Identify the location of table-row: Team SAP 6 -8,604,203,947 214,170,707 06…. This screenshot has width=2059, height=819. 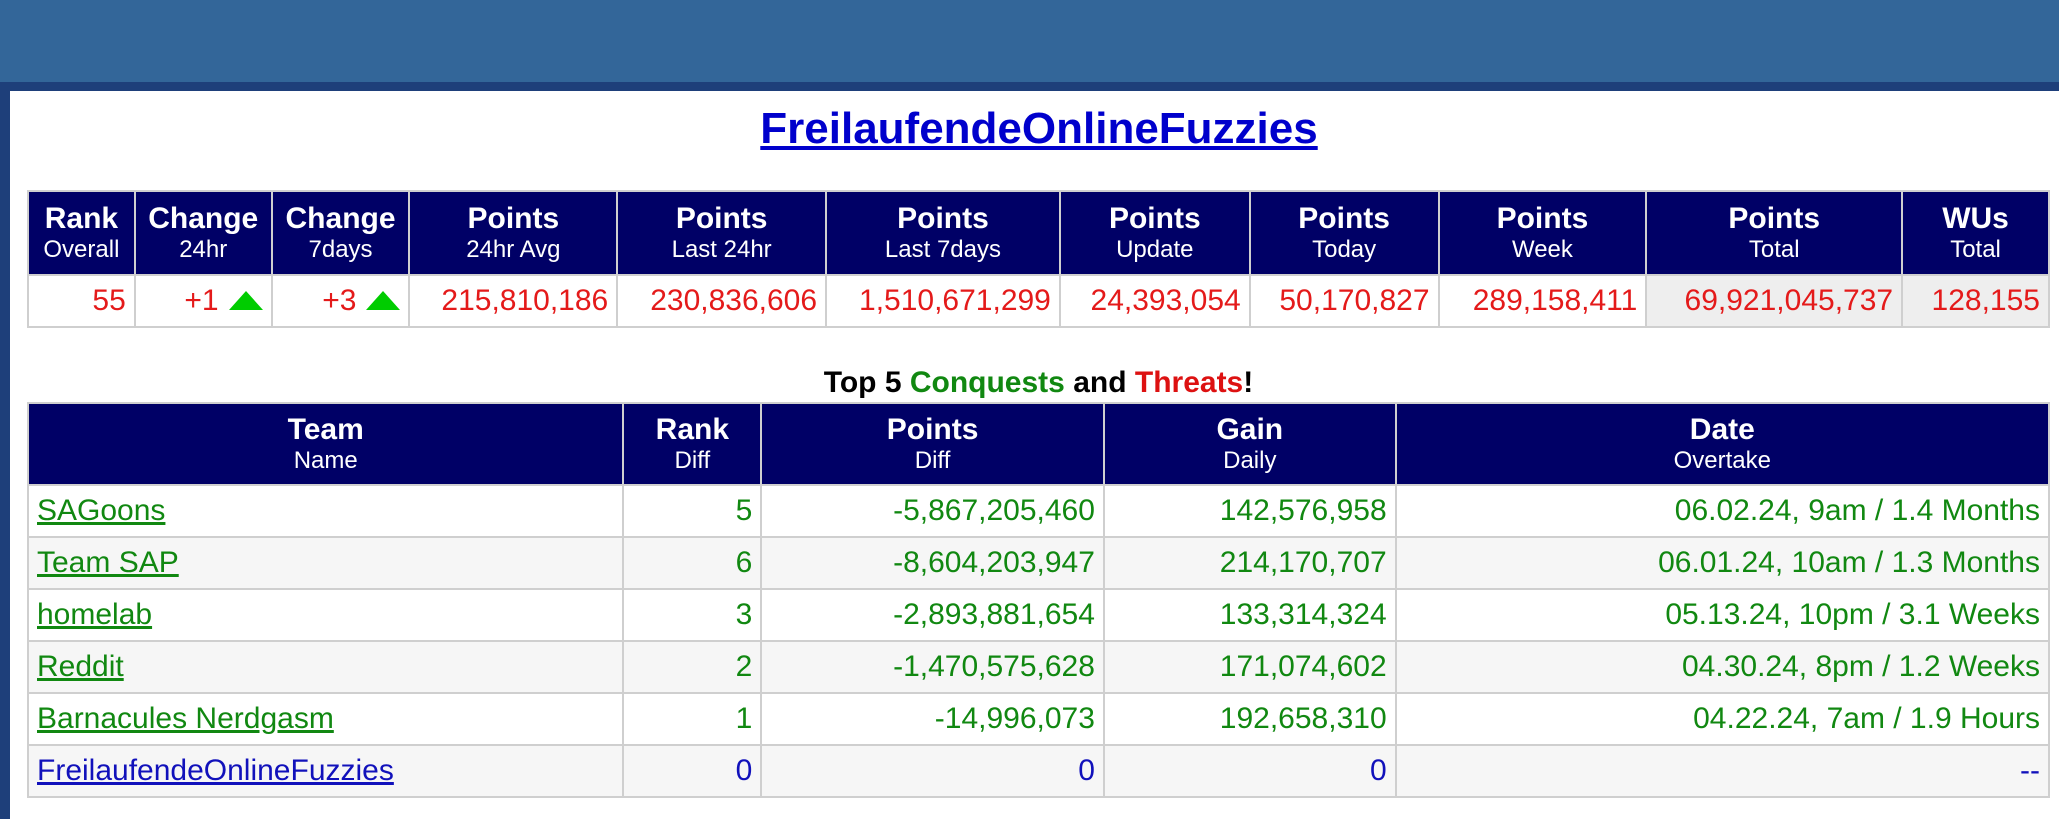
(1038, 563).